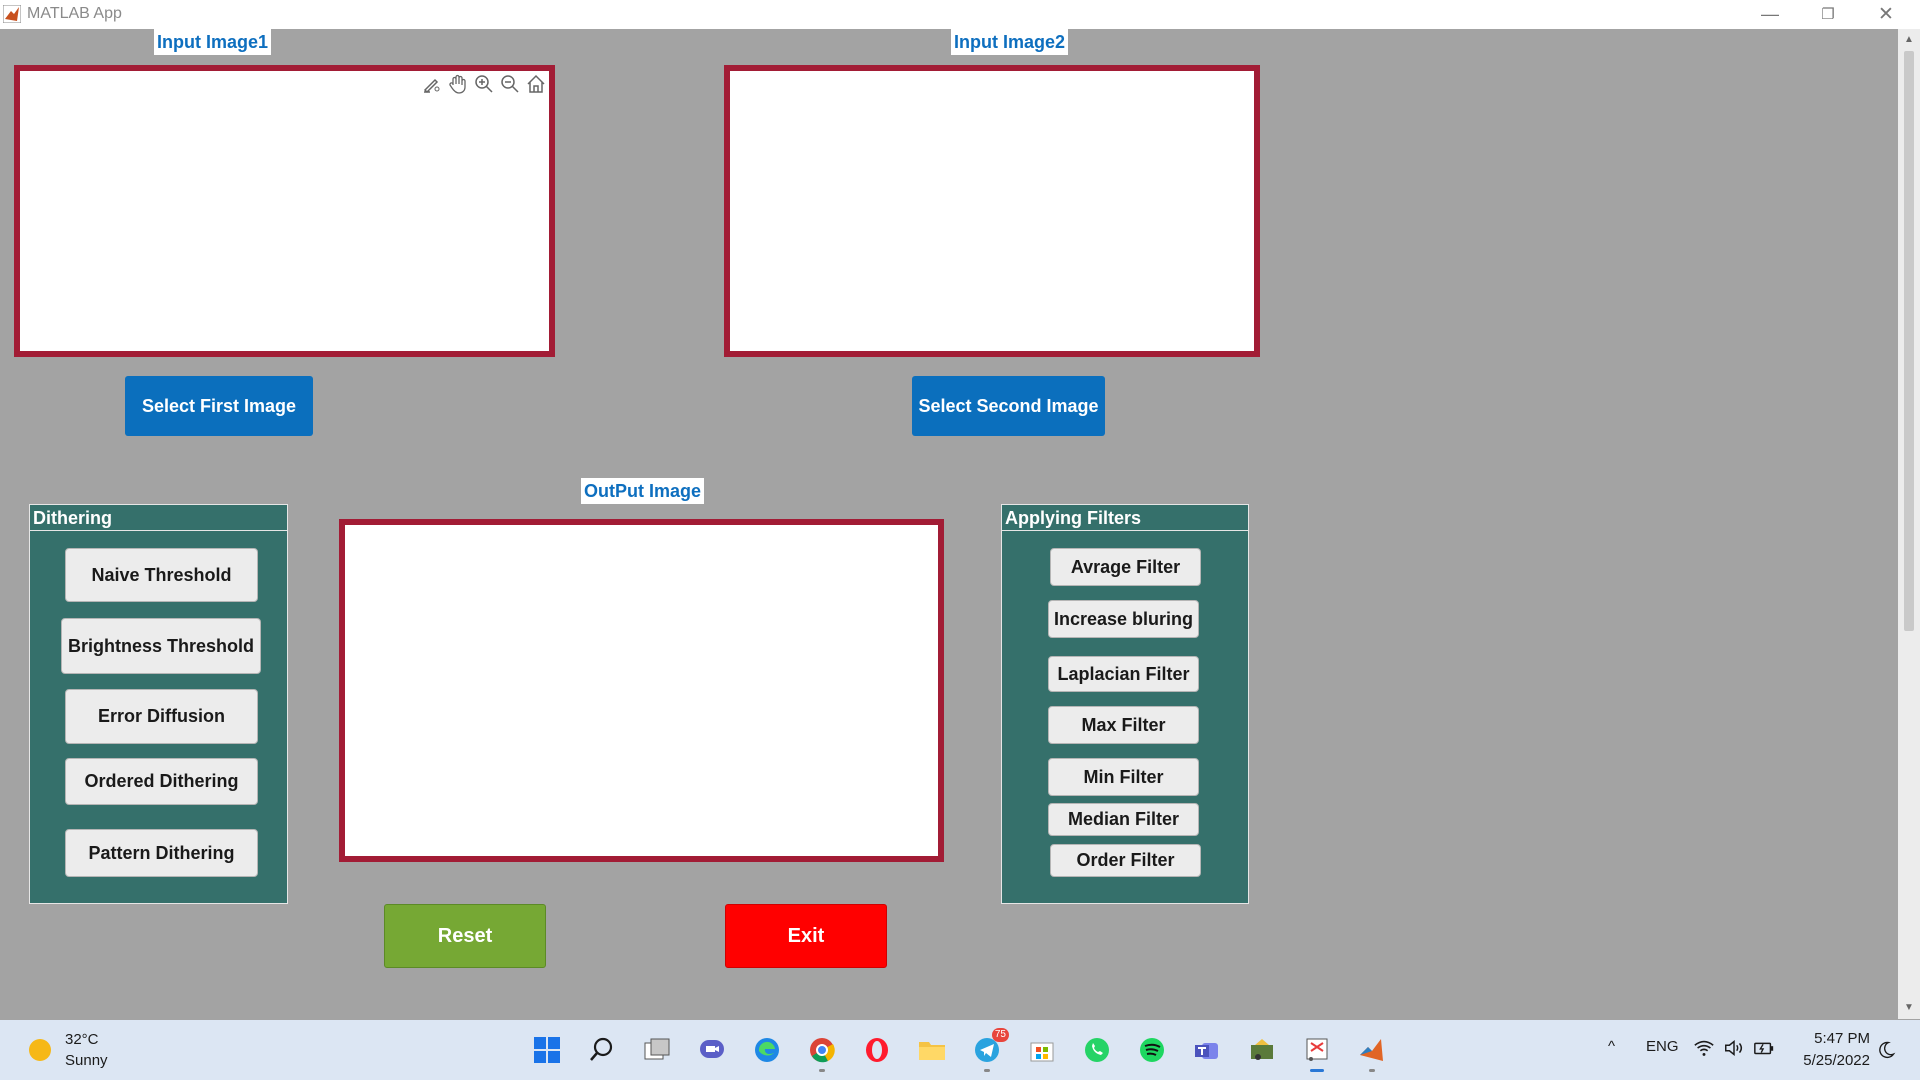  I want to click on clock-date: 5/25/2022, so click(1833, 1060).